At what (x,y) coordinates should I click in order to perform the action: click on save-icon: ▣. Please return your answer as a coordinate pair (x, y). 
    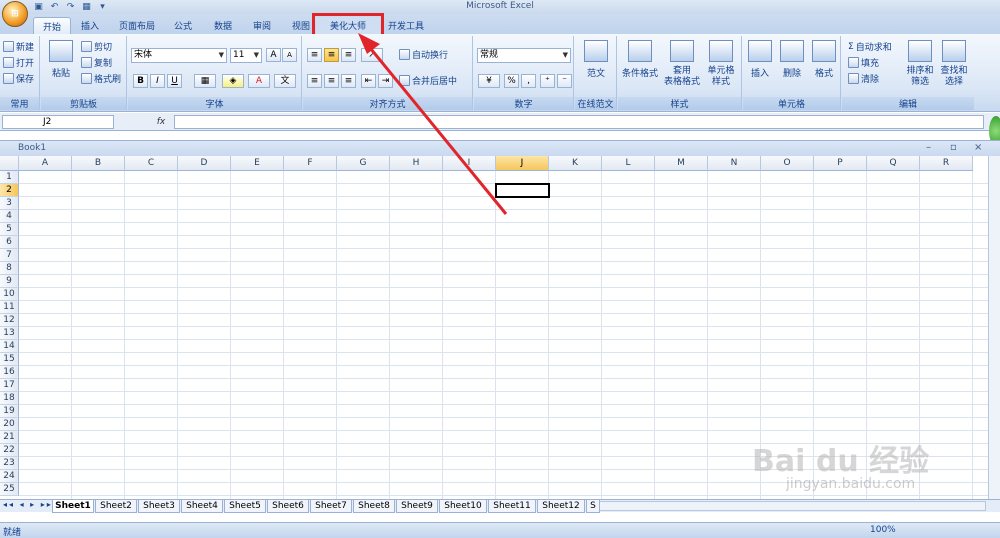
    Looking at the image, I should click on (38, 7).